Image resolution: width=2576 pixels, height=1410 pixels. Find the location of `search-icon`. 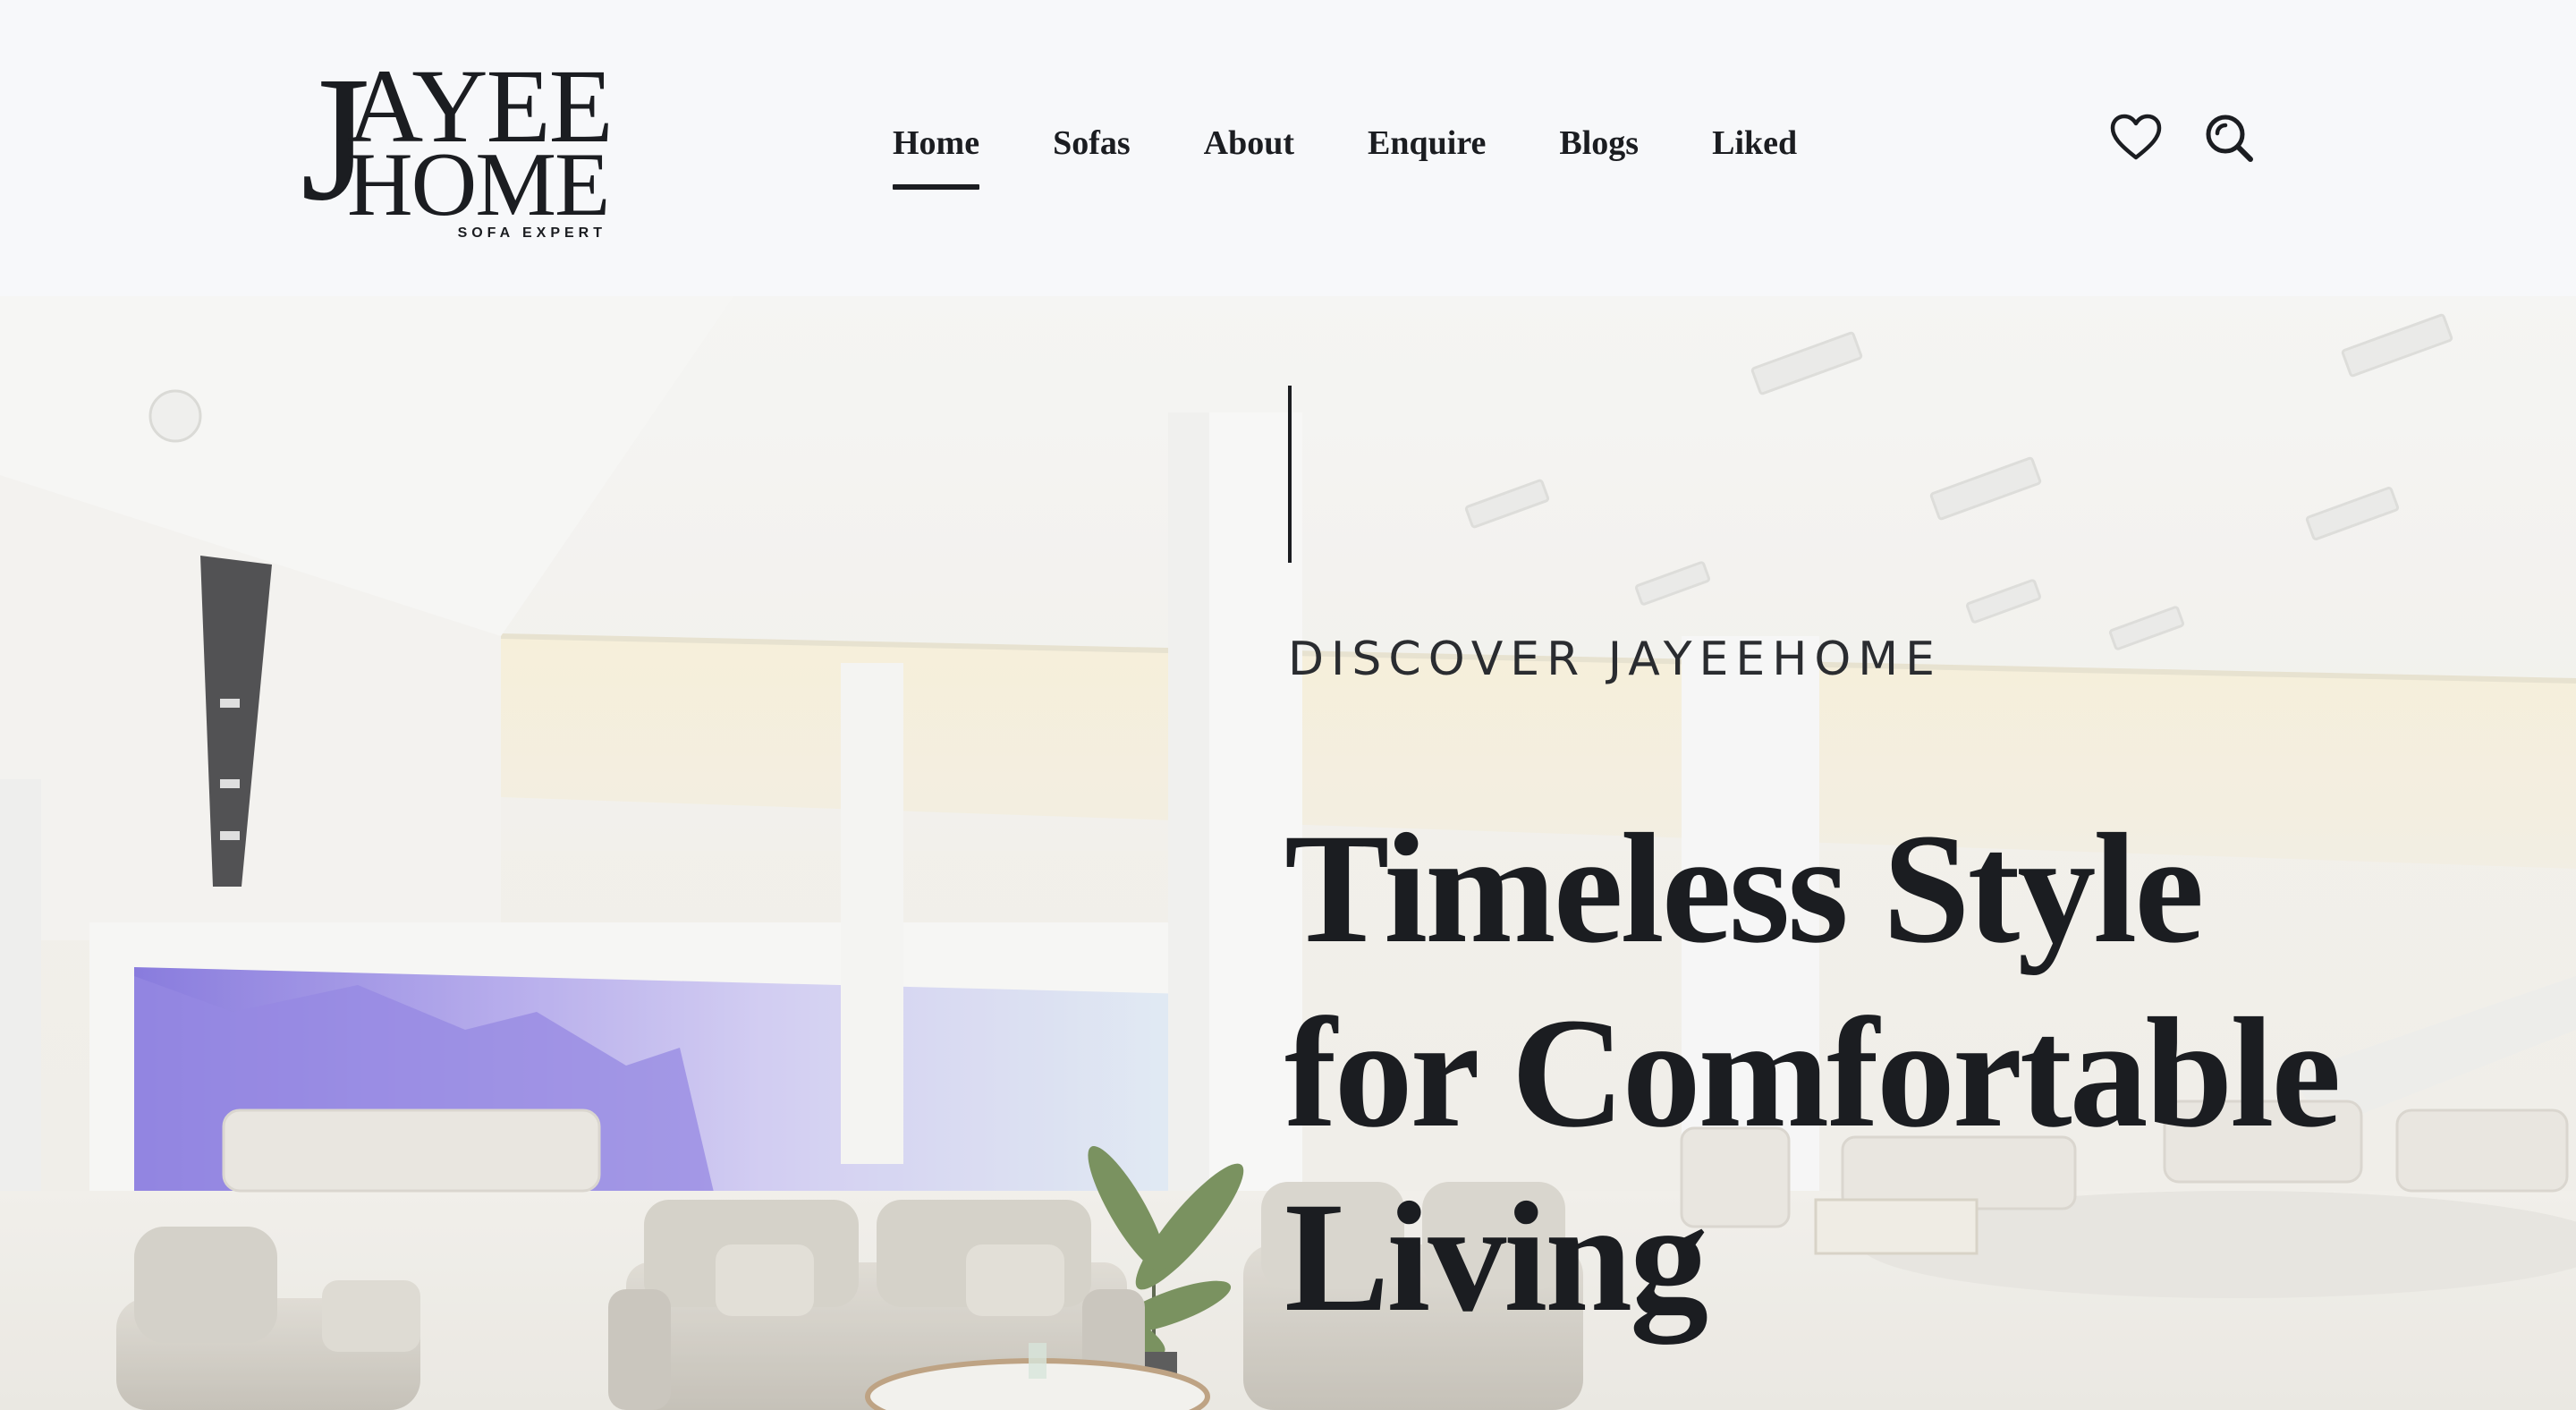

search-icon is located at coordinates (2229, 138).